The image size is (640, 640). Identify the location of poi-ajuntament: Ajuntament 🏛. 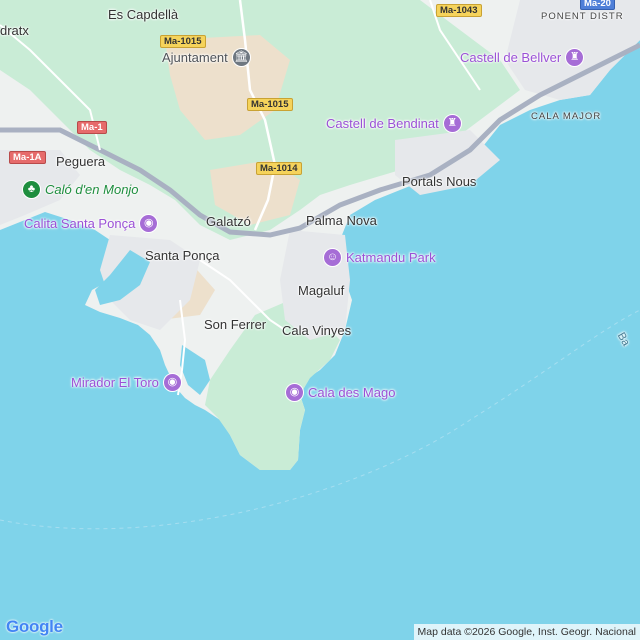
(206, 57).